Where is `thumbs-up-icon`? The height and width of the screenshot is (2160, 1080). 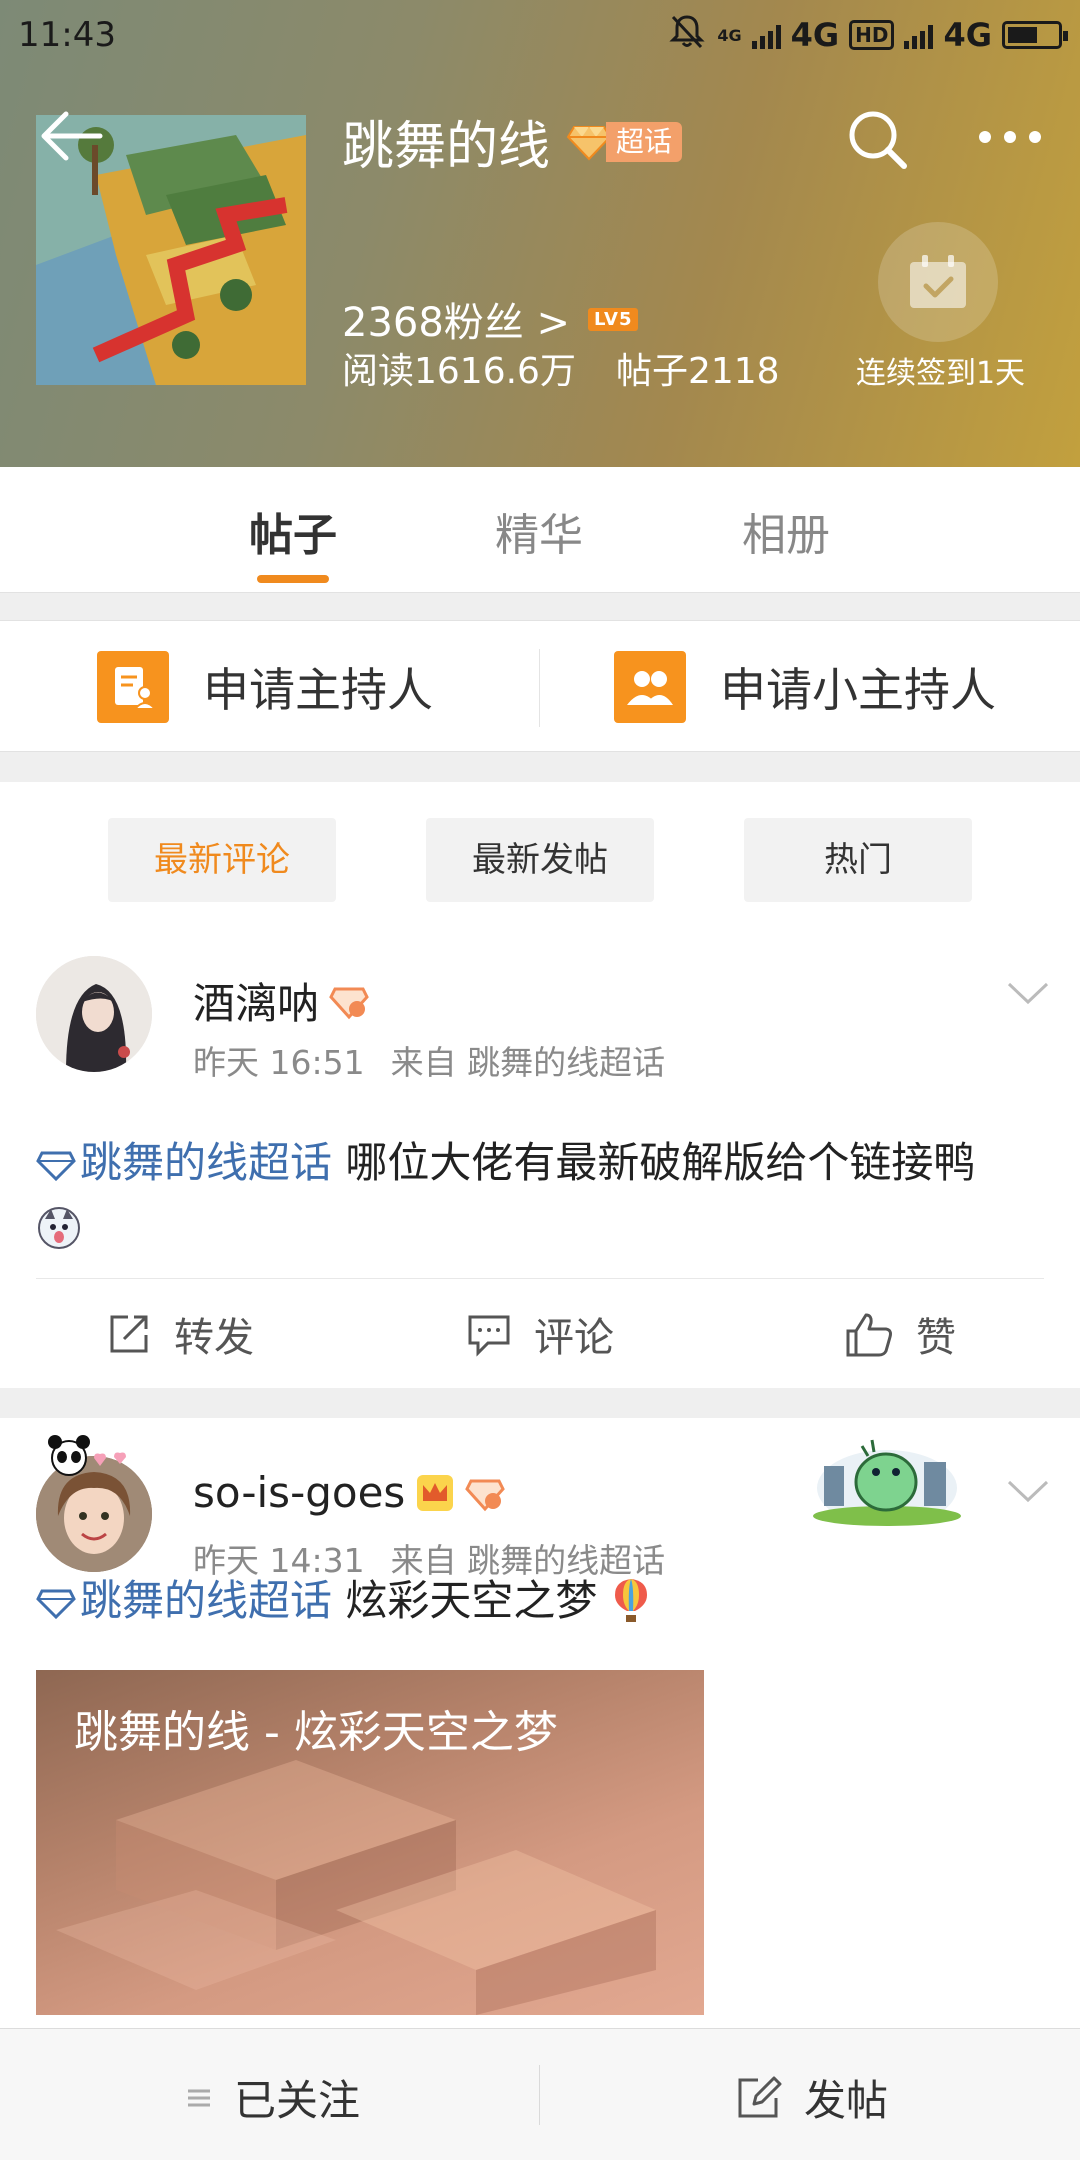
thumbs-up-icon is located at coordinates (869, 1335).